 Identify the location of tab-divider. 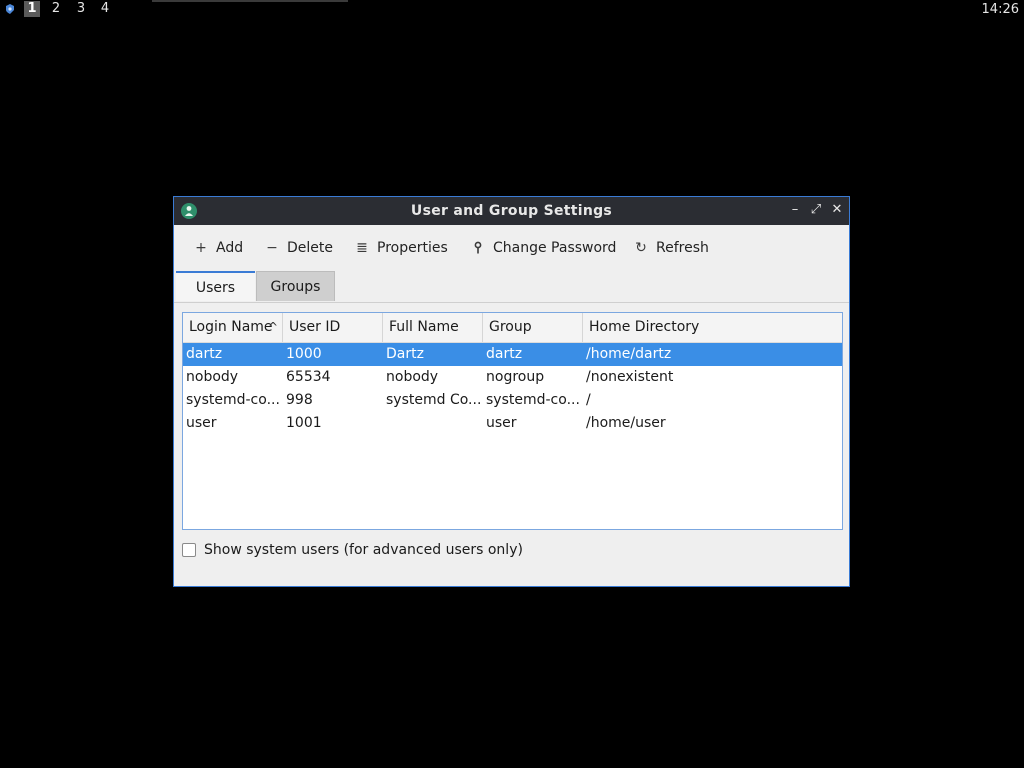
(511, 302).